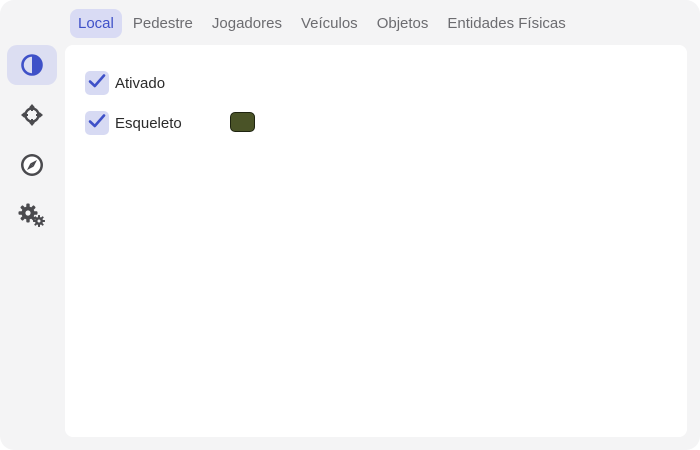 This screenshot has height=450, width=700. I want to click on contrast-icon, so click(32, 65).